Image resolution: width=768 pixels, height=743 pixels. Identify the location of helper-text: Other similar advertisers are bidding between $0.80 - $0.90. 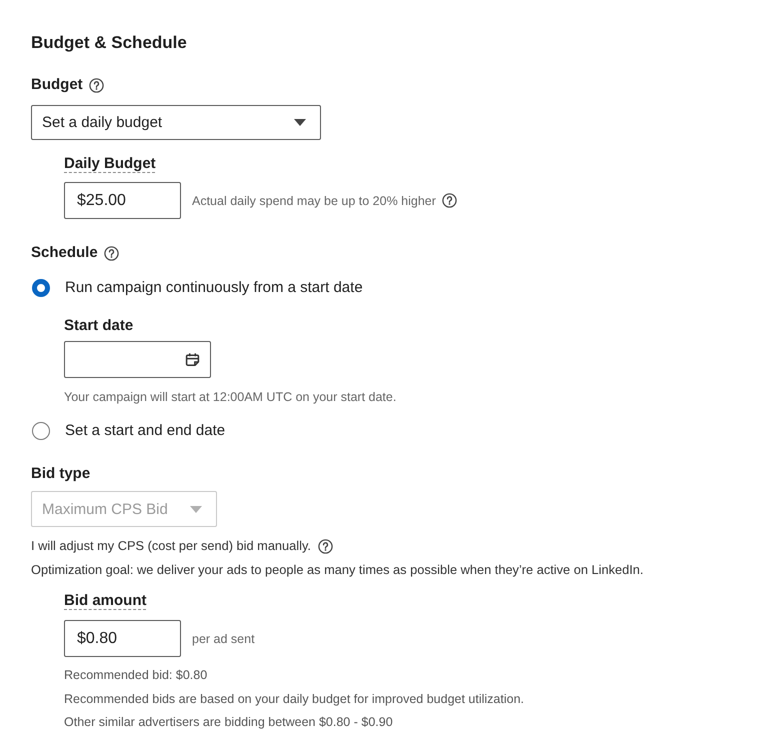
(228, 722).